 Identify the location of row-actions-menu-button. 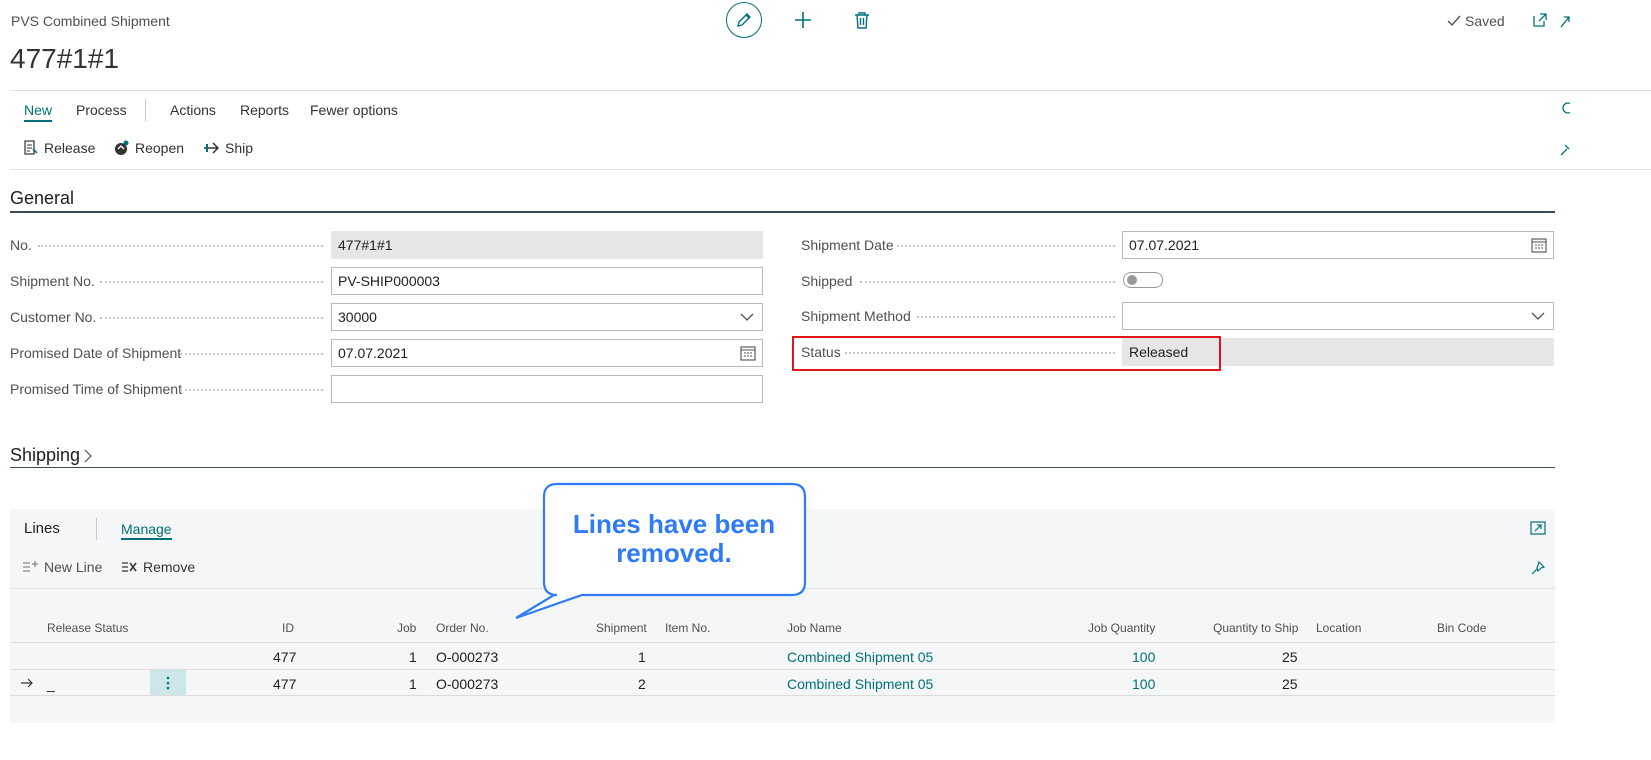
(168, 682).